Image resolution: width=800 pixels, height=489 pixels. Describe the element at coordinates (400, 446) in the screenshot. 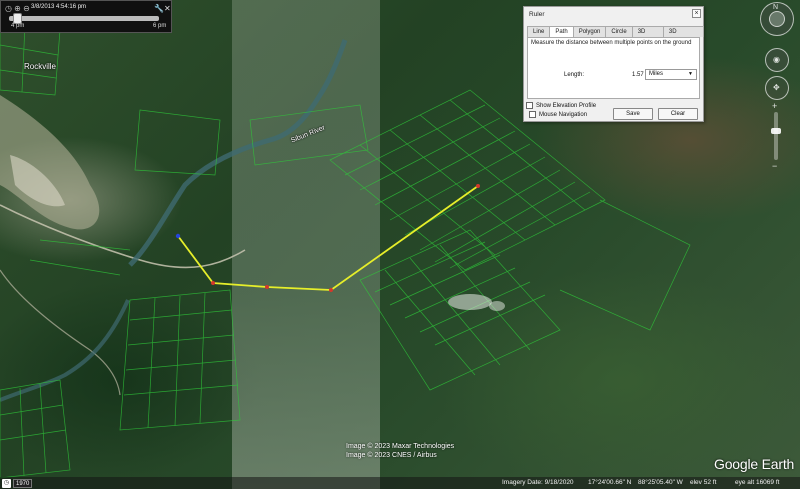

I see `credit-line: Image © 2023 Maxar Technologies` at that location.